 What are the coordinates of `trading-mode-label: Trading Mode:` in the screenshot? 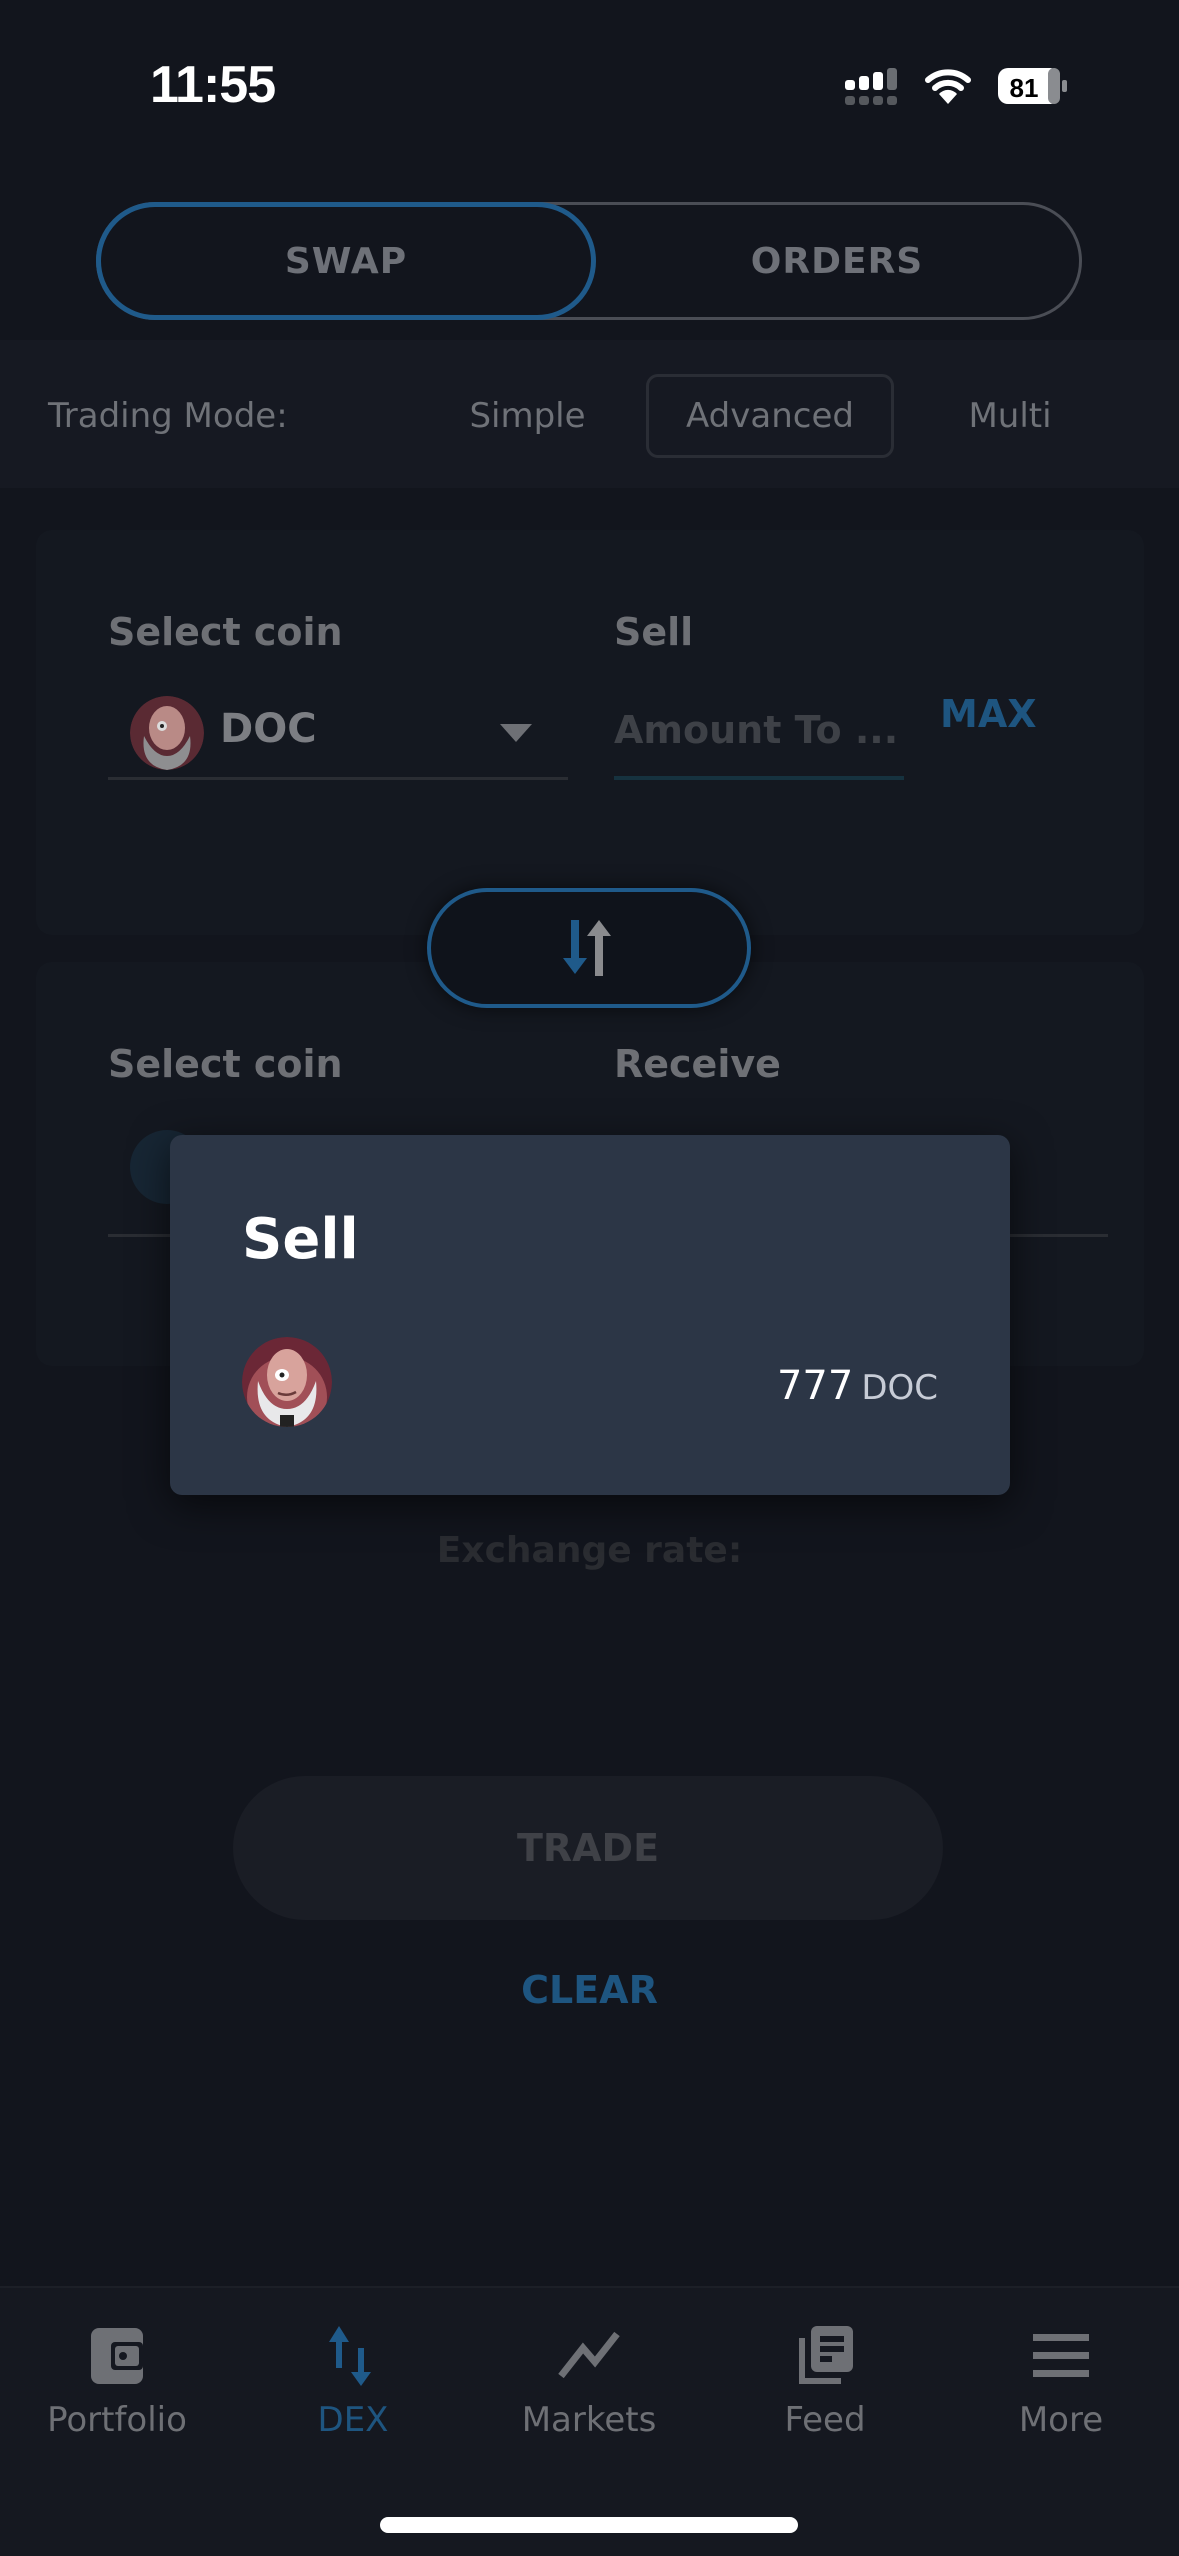 It's located at (168, 416).